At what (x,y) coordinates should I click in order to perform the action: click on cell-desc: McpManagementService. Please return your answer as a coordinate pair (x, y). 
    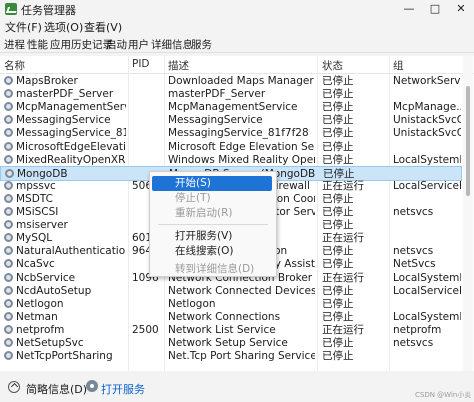
    Looking at the image, I should click on (233, 107).